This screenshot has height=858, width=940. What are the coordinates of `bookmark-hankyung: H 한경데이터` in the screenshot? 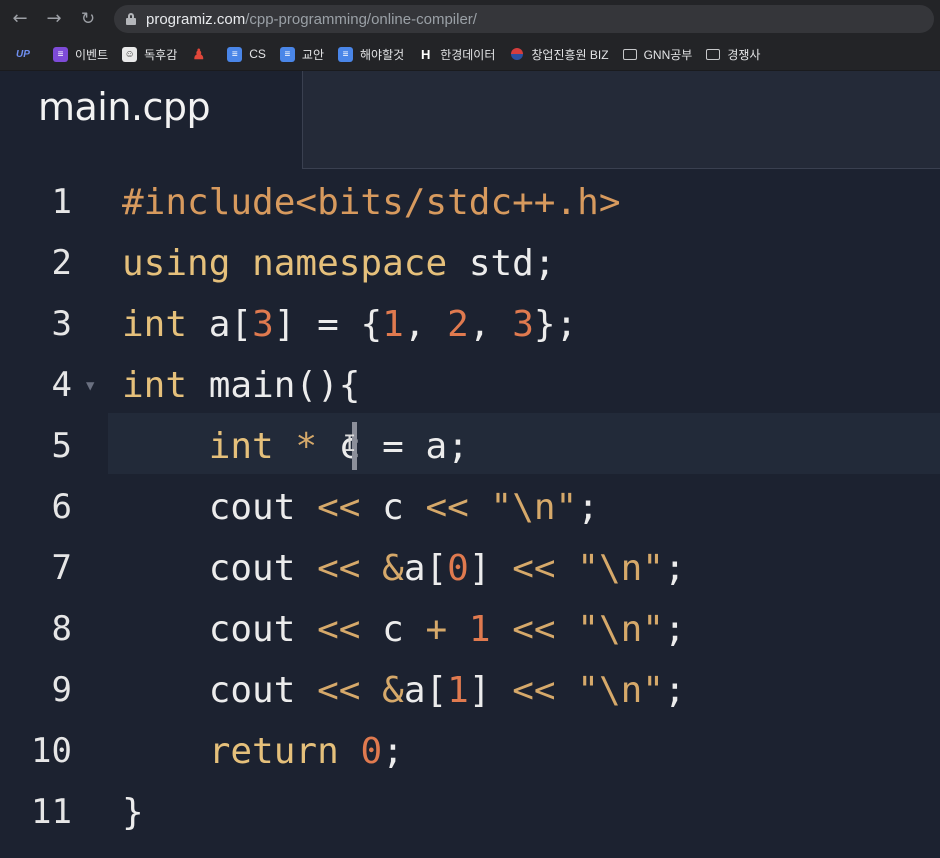 It's located at (456, 54).